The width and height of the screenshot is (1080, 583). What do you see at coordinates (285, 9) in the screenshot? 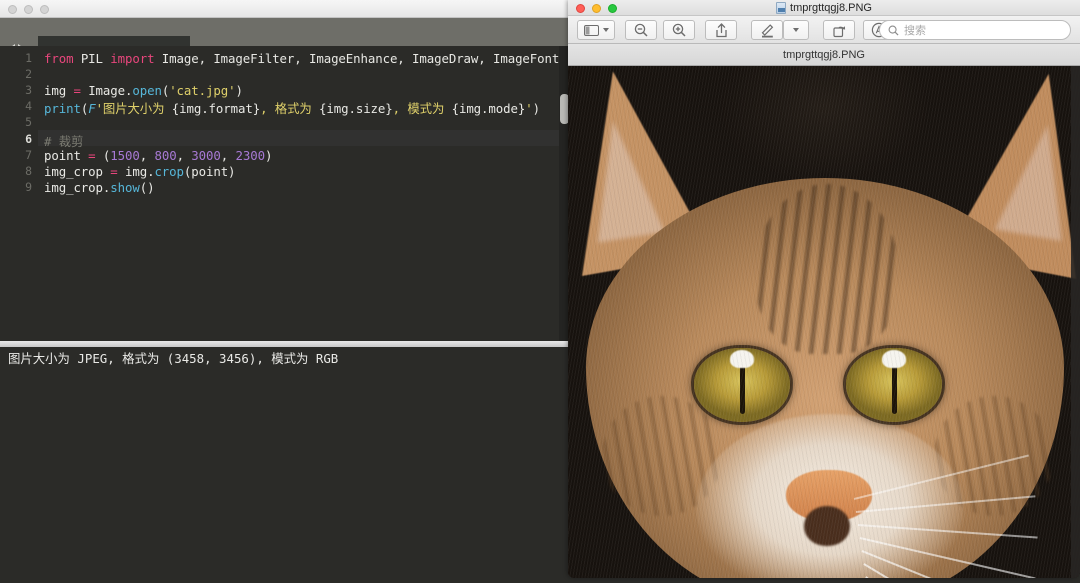
I see `editor-titlebar` at bounding box center [285, 9].